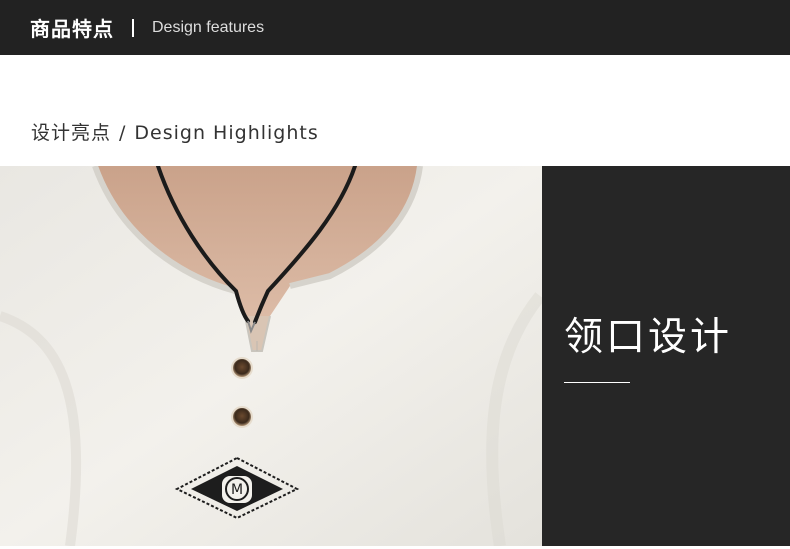 Image resolution: width=790 pixels, height=549 pixels. I want to click on section-title-en: Design Highlights, so click(226, 133).